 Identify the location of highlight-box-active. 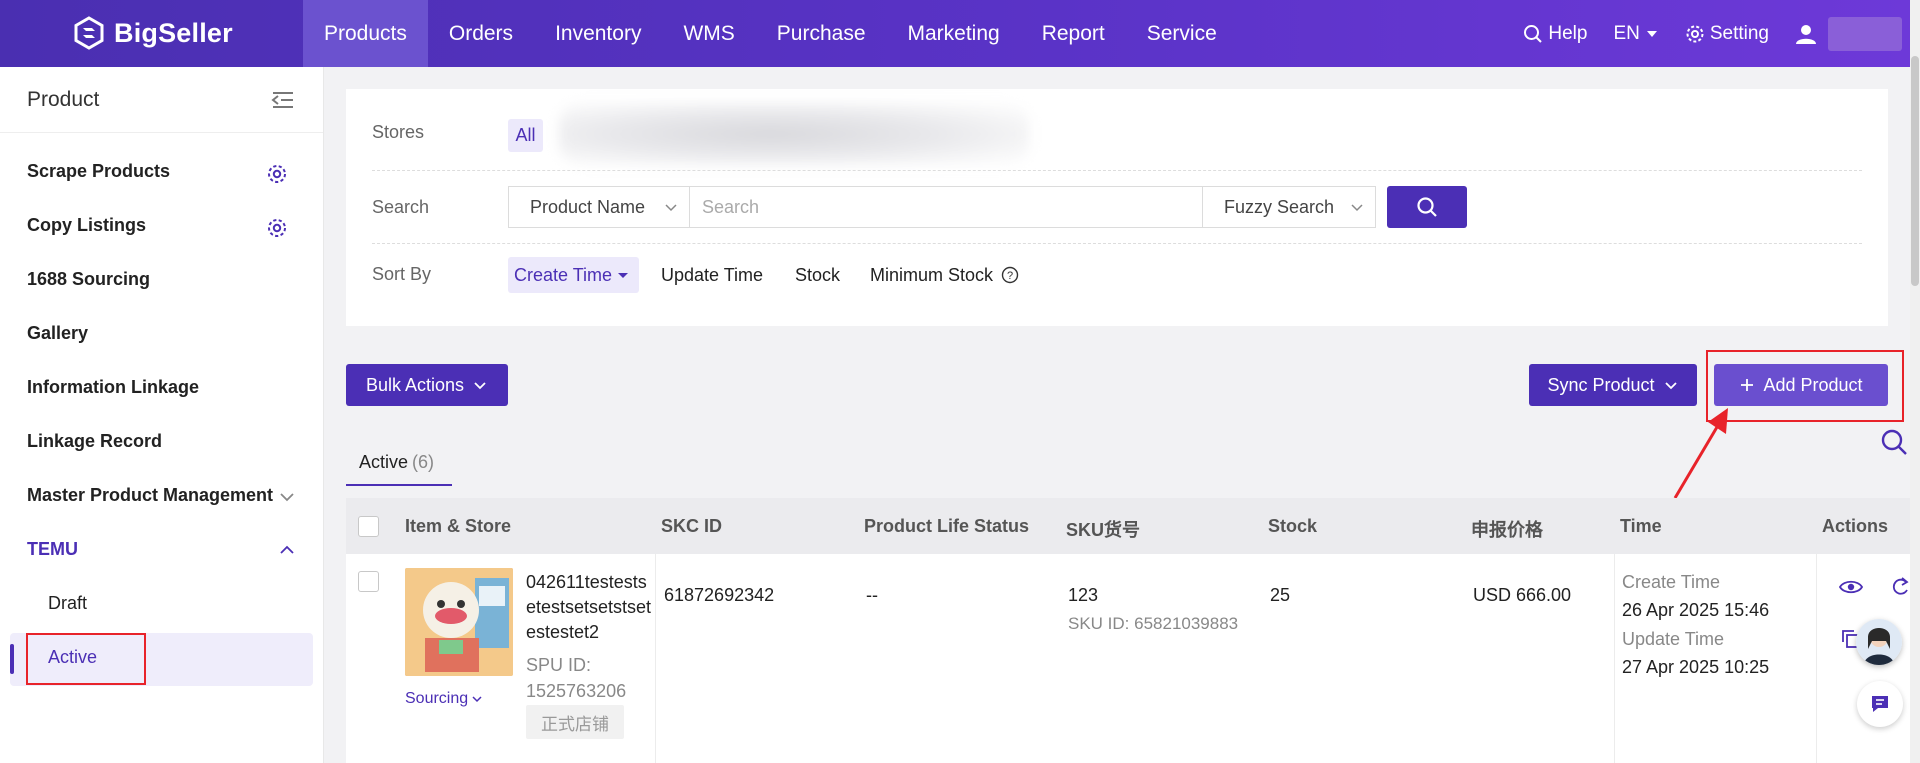
(86, 659).